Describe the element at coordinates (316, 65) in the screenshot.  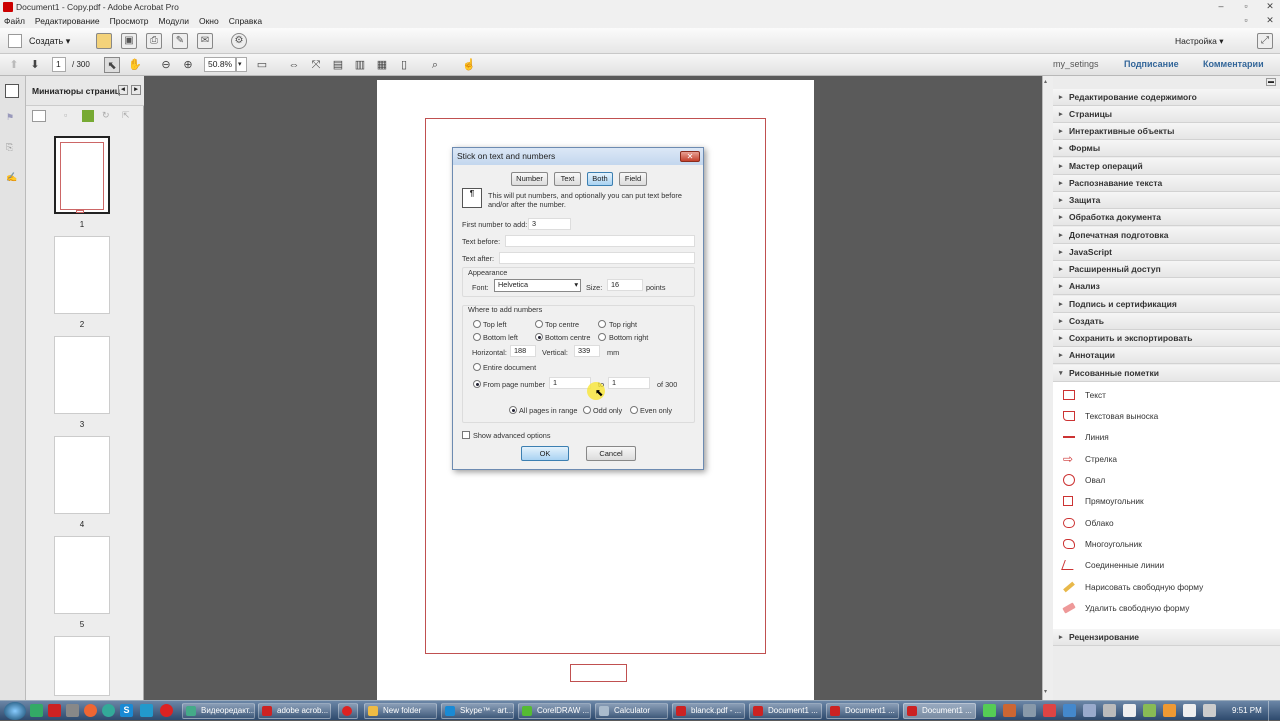
I see `full-screen-icon: ⤧` at that location.